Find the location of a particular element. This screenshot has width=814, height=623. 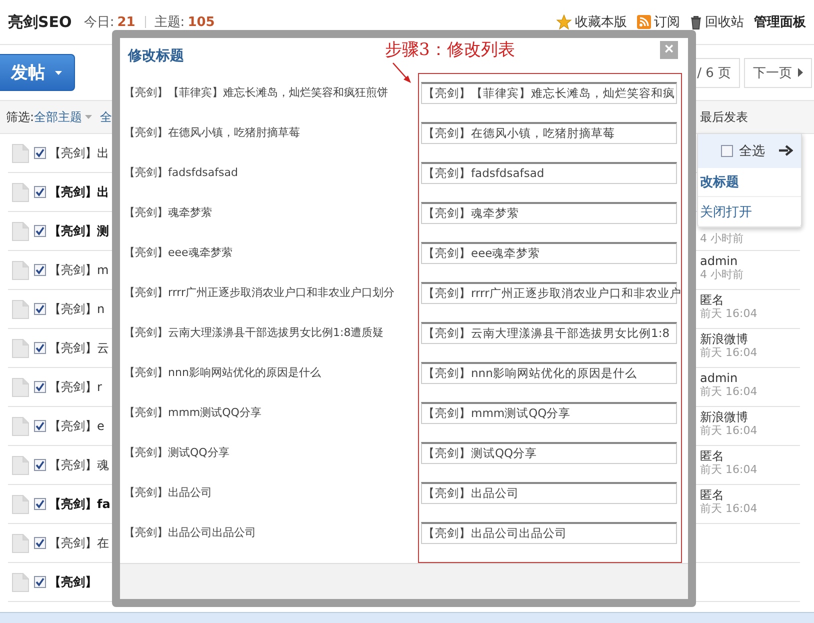

thread-title: 【亮剑】在 is located at coordinates (79, 543).